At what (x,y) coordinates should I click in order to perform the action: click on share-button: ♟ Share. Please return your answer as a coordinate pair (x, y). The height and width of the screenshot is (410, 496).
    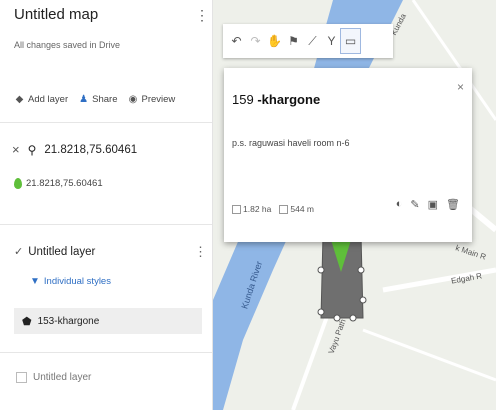
    Looking at the image, I should click on (97, 99).